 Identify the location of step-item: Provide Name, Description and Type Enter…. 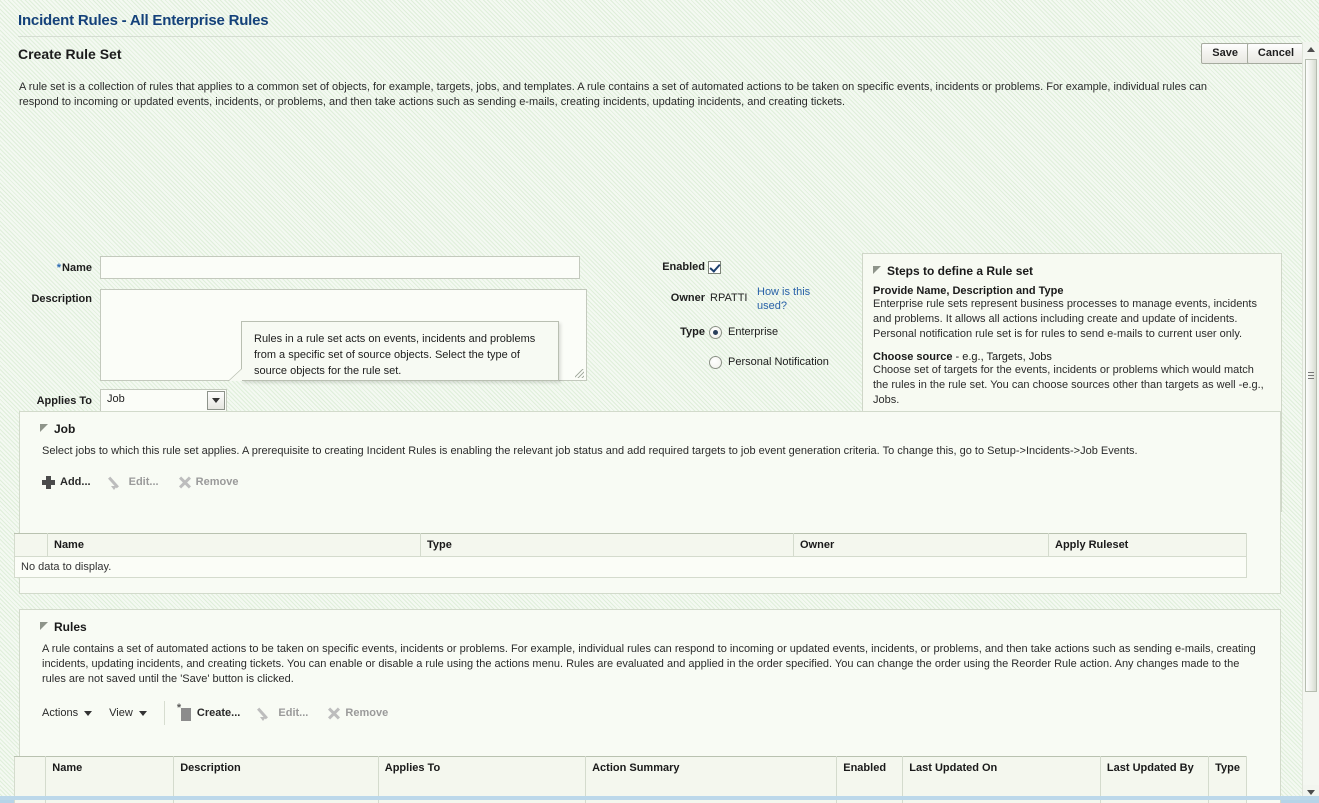
(1071, 313).